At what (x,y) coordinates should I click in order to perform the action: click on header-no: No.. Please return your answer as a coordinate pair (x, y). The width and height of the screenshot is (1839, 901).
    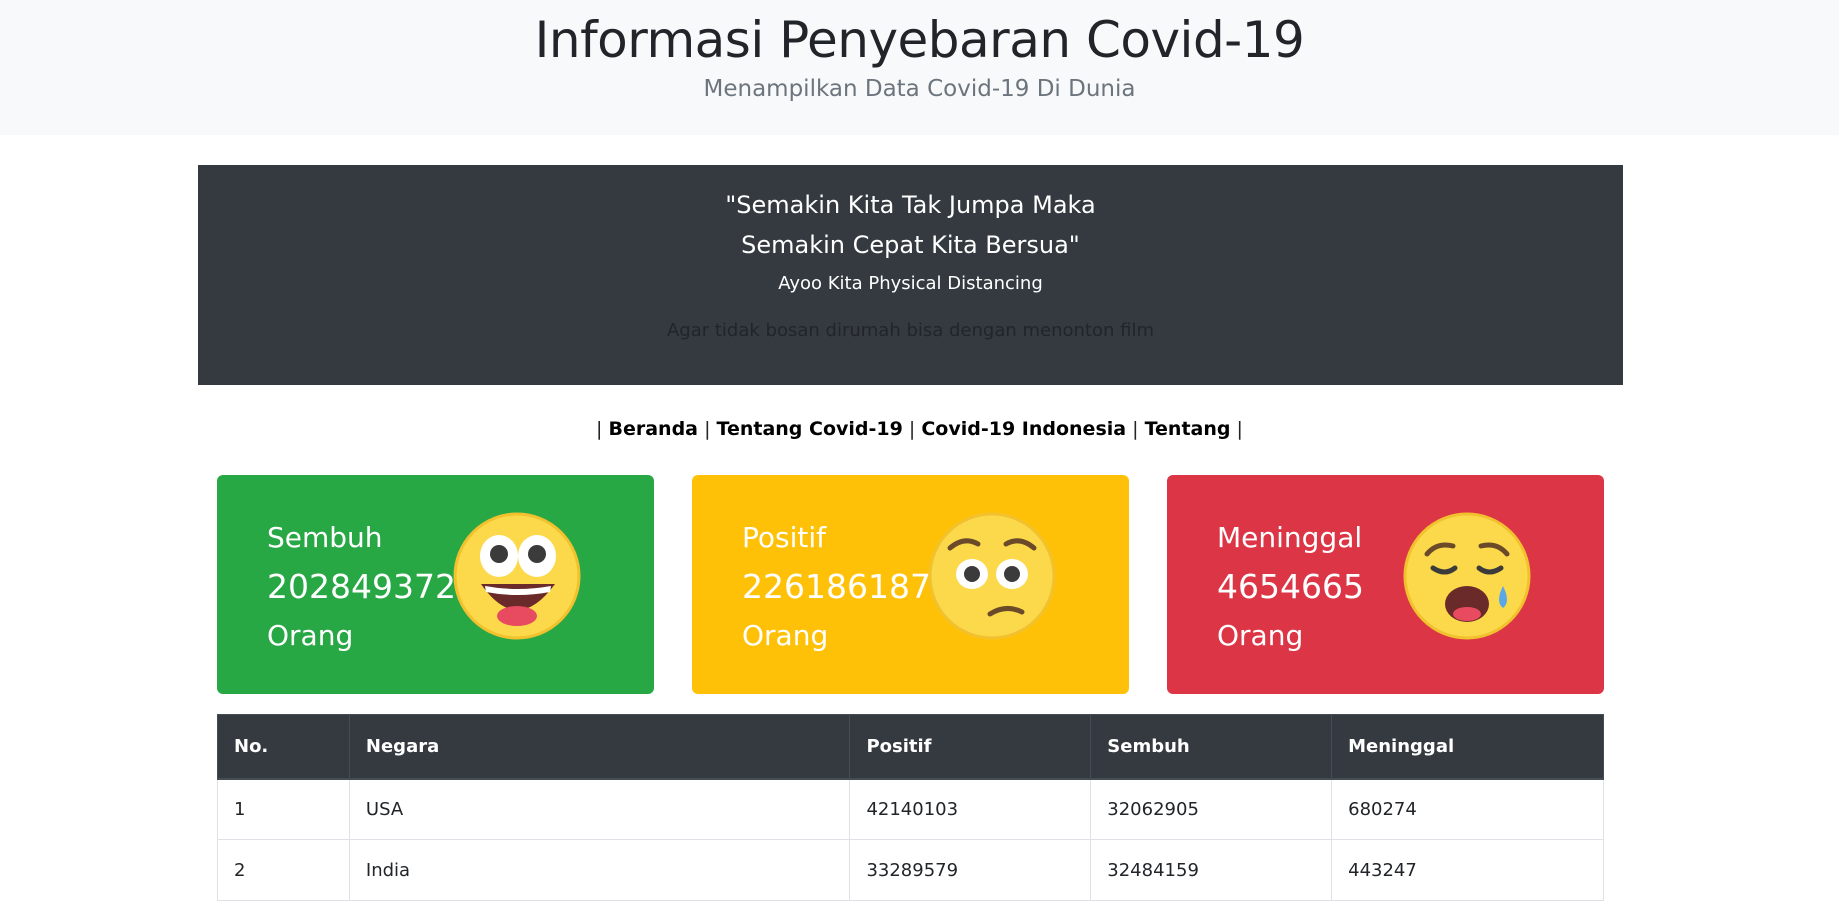
    Looking at the image, I should click on (283, 747).